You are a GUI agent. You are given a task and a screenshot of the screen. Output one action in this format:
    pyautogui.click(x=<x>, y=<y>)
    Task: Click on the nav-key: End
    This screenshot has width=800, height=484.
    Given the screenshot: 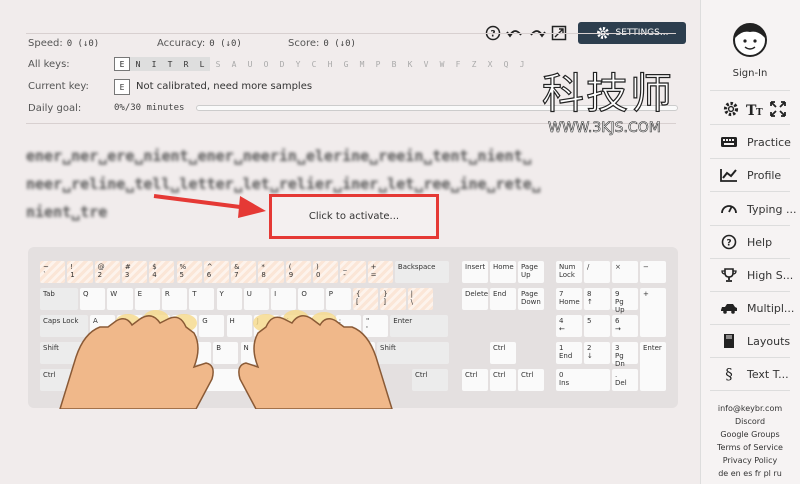 What is the action you would take?
    pyautogui.click(x=503, y=299)
    